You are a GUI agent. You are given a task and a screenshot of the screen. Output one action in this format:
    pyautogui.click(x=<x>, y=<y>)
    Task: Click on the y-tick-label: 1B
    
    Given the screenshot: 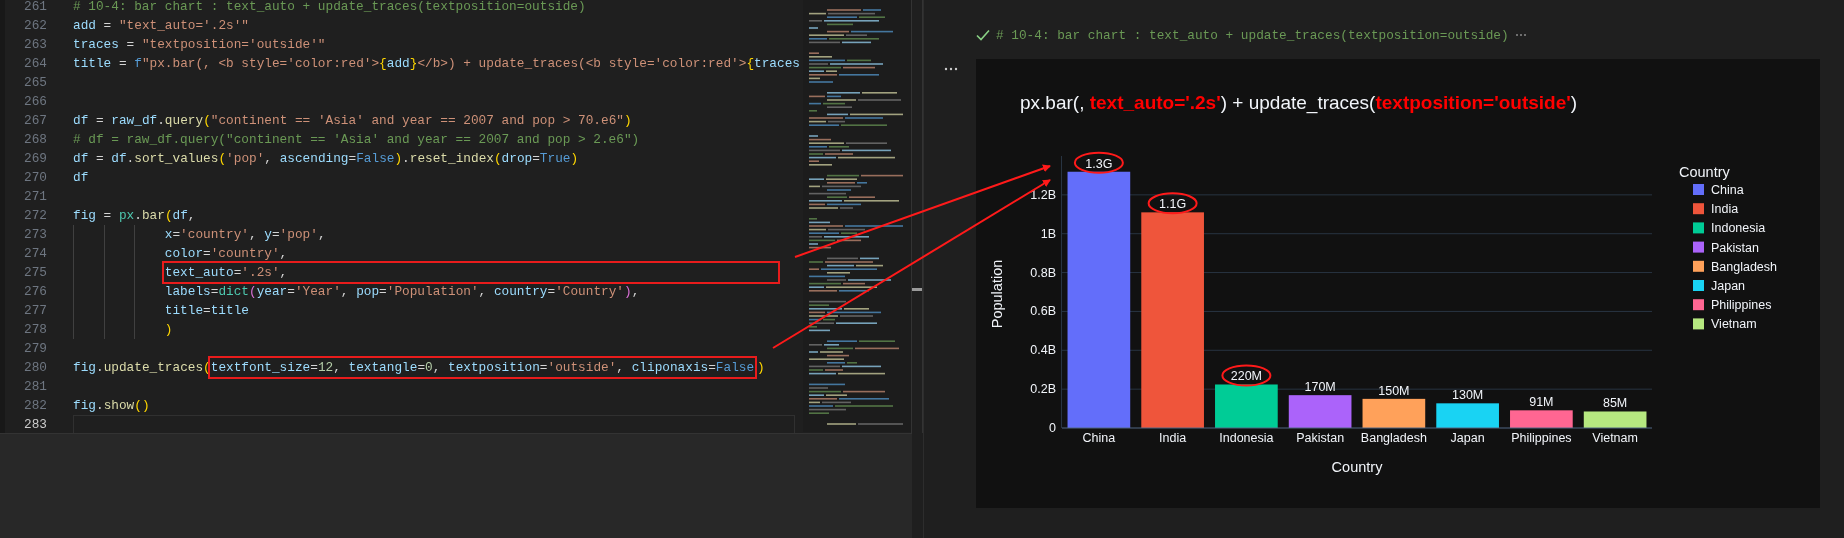 What is the action you would take?
    pyautogui.click(x=1048, y=233)
    